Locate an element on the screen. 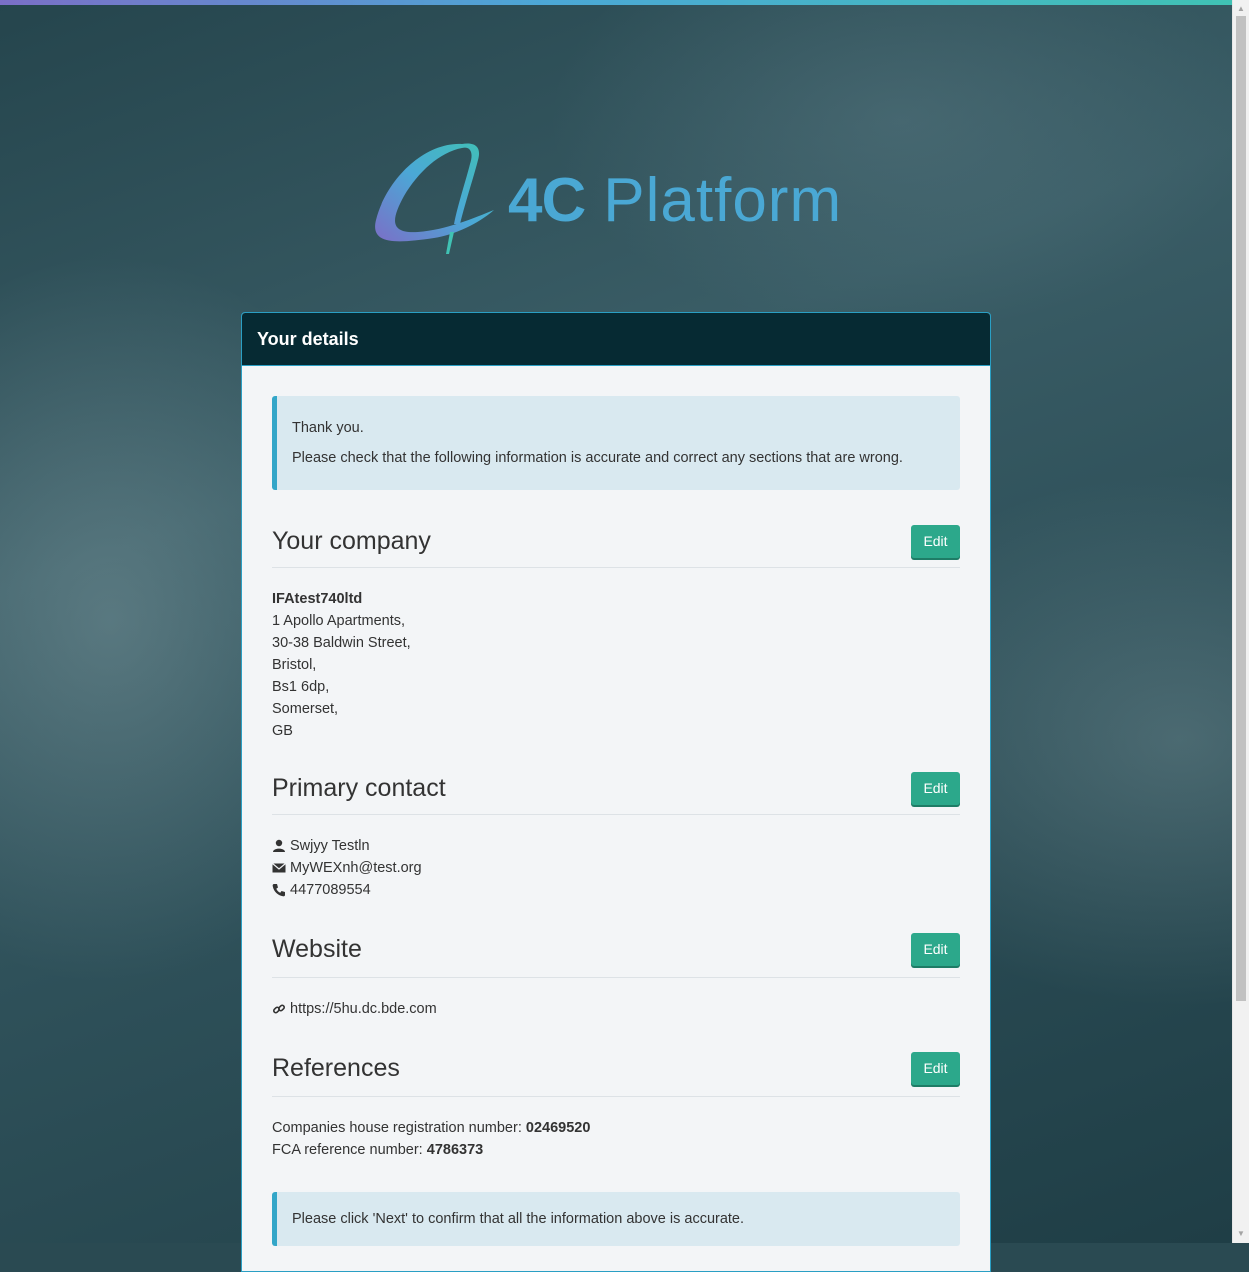  edit-company-button: Edit is located at coordinates (935, 541).